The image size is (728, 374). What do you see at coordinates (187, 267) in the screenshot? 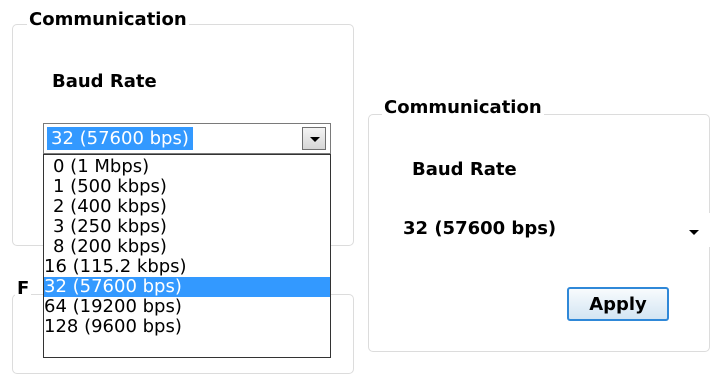
I see `baud-option: 16 (115.2 kbps)` at bounding box center [187, 267].